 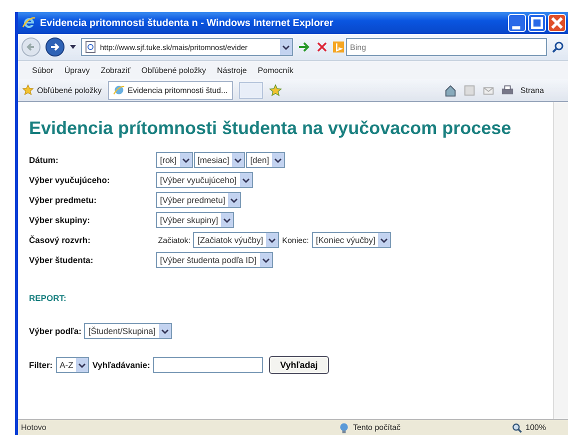 What do you see at coordinates (516, 428) in the screenshot?
I see `magnifier-icon` at bounding box center [516, 428].